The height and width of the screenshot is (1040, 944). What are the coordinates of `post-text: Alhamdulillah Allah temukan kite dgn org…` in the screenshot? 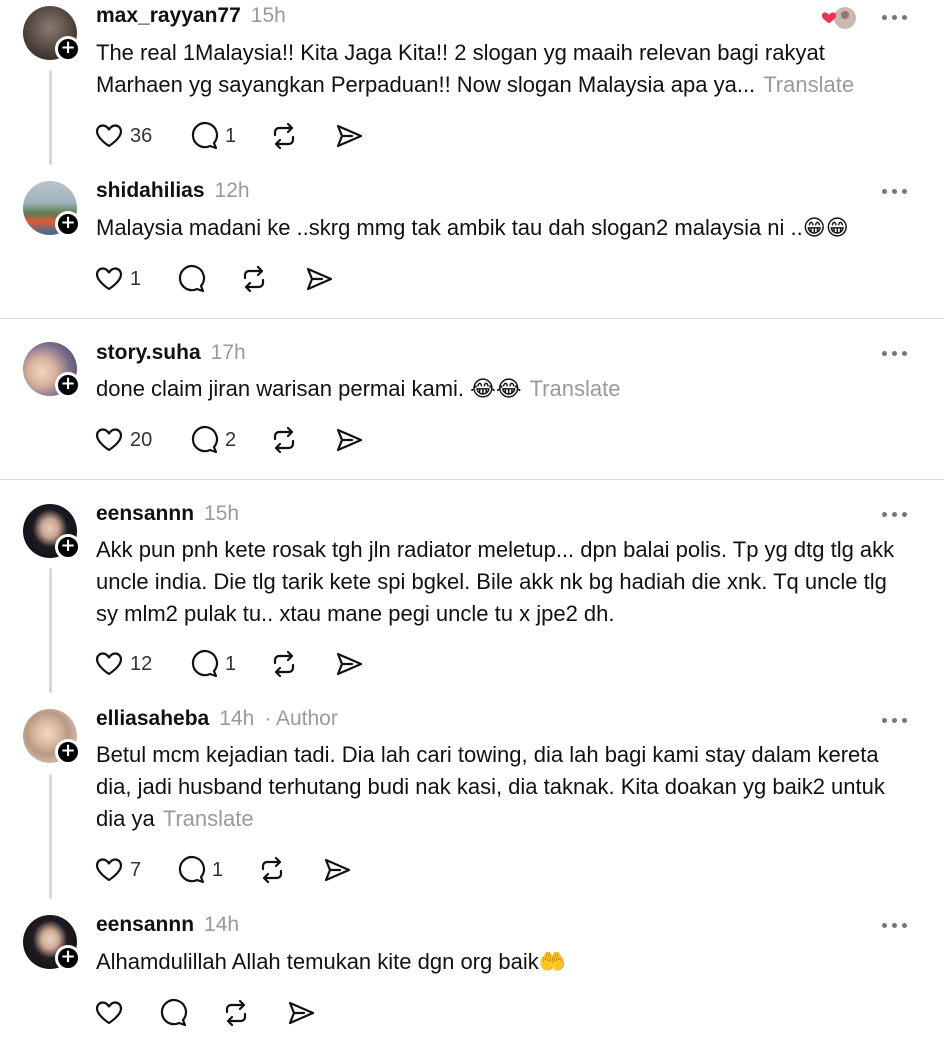 It's located at (501, 962).